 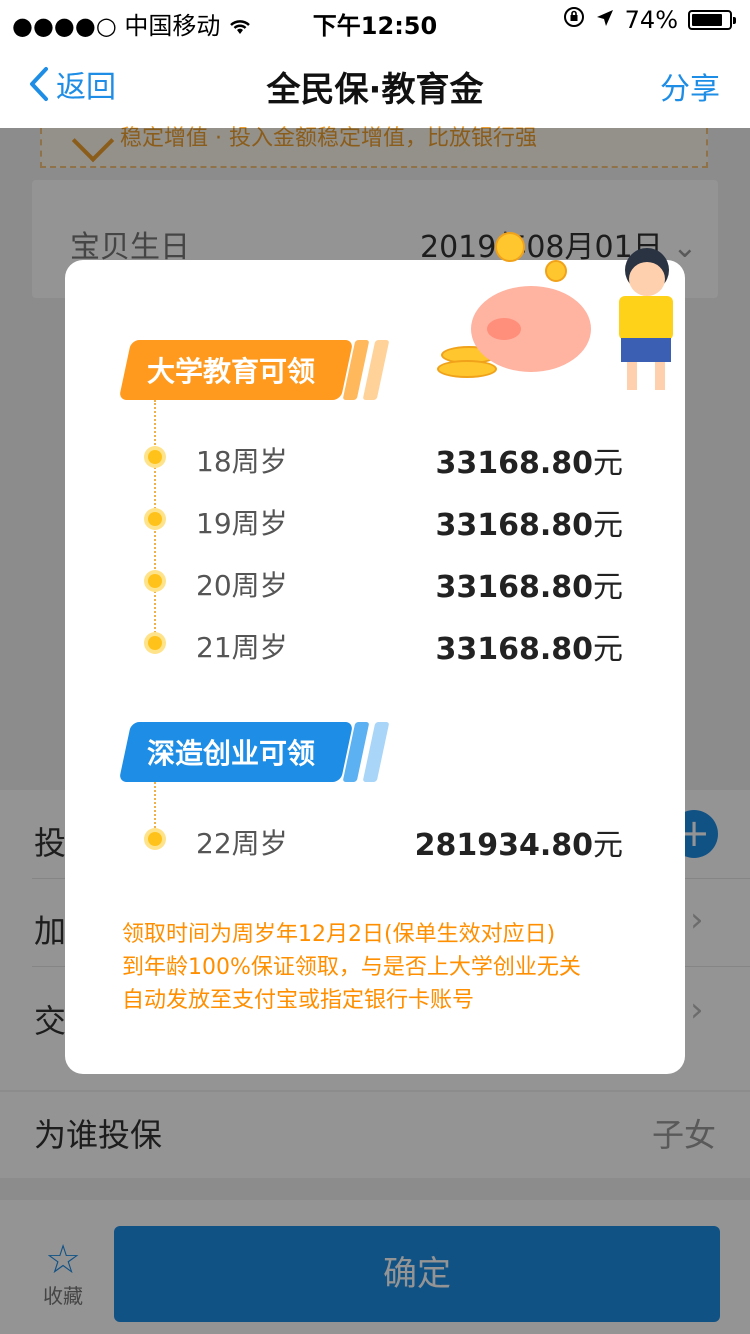 I want to click on location-icon, so click(x=605, y=20).